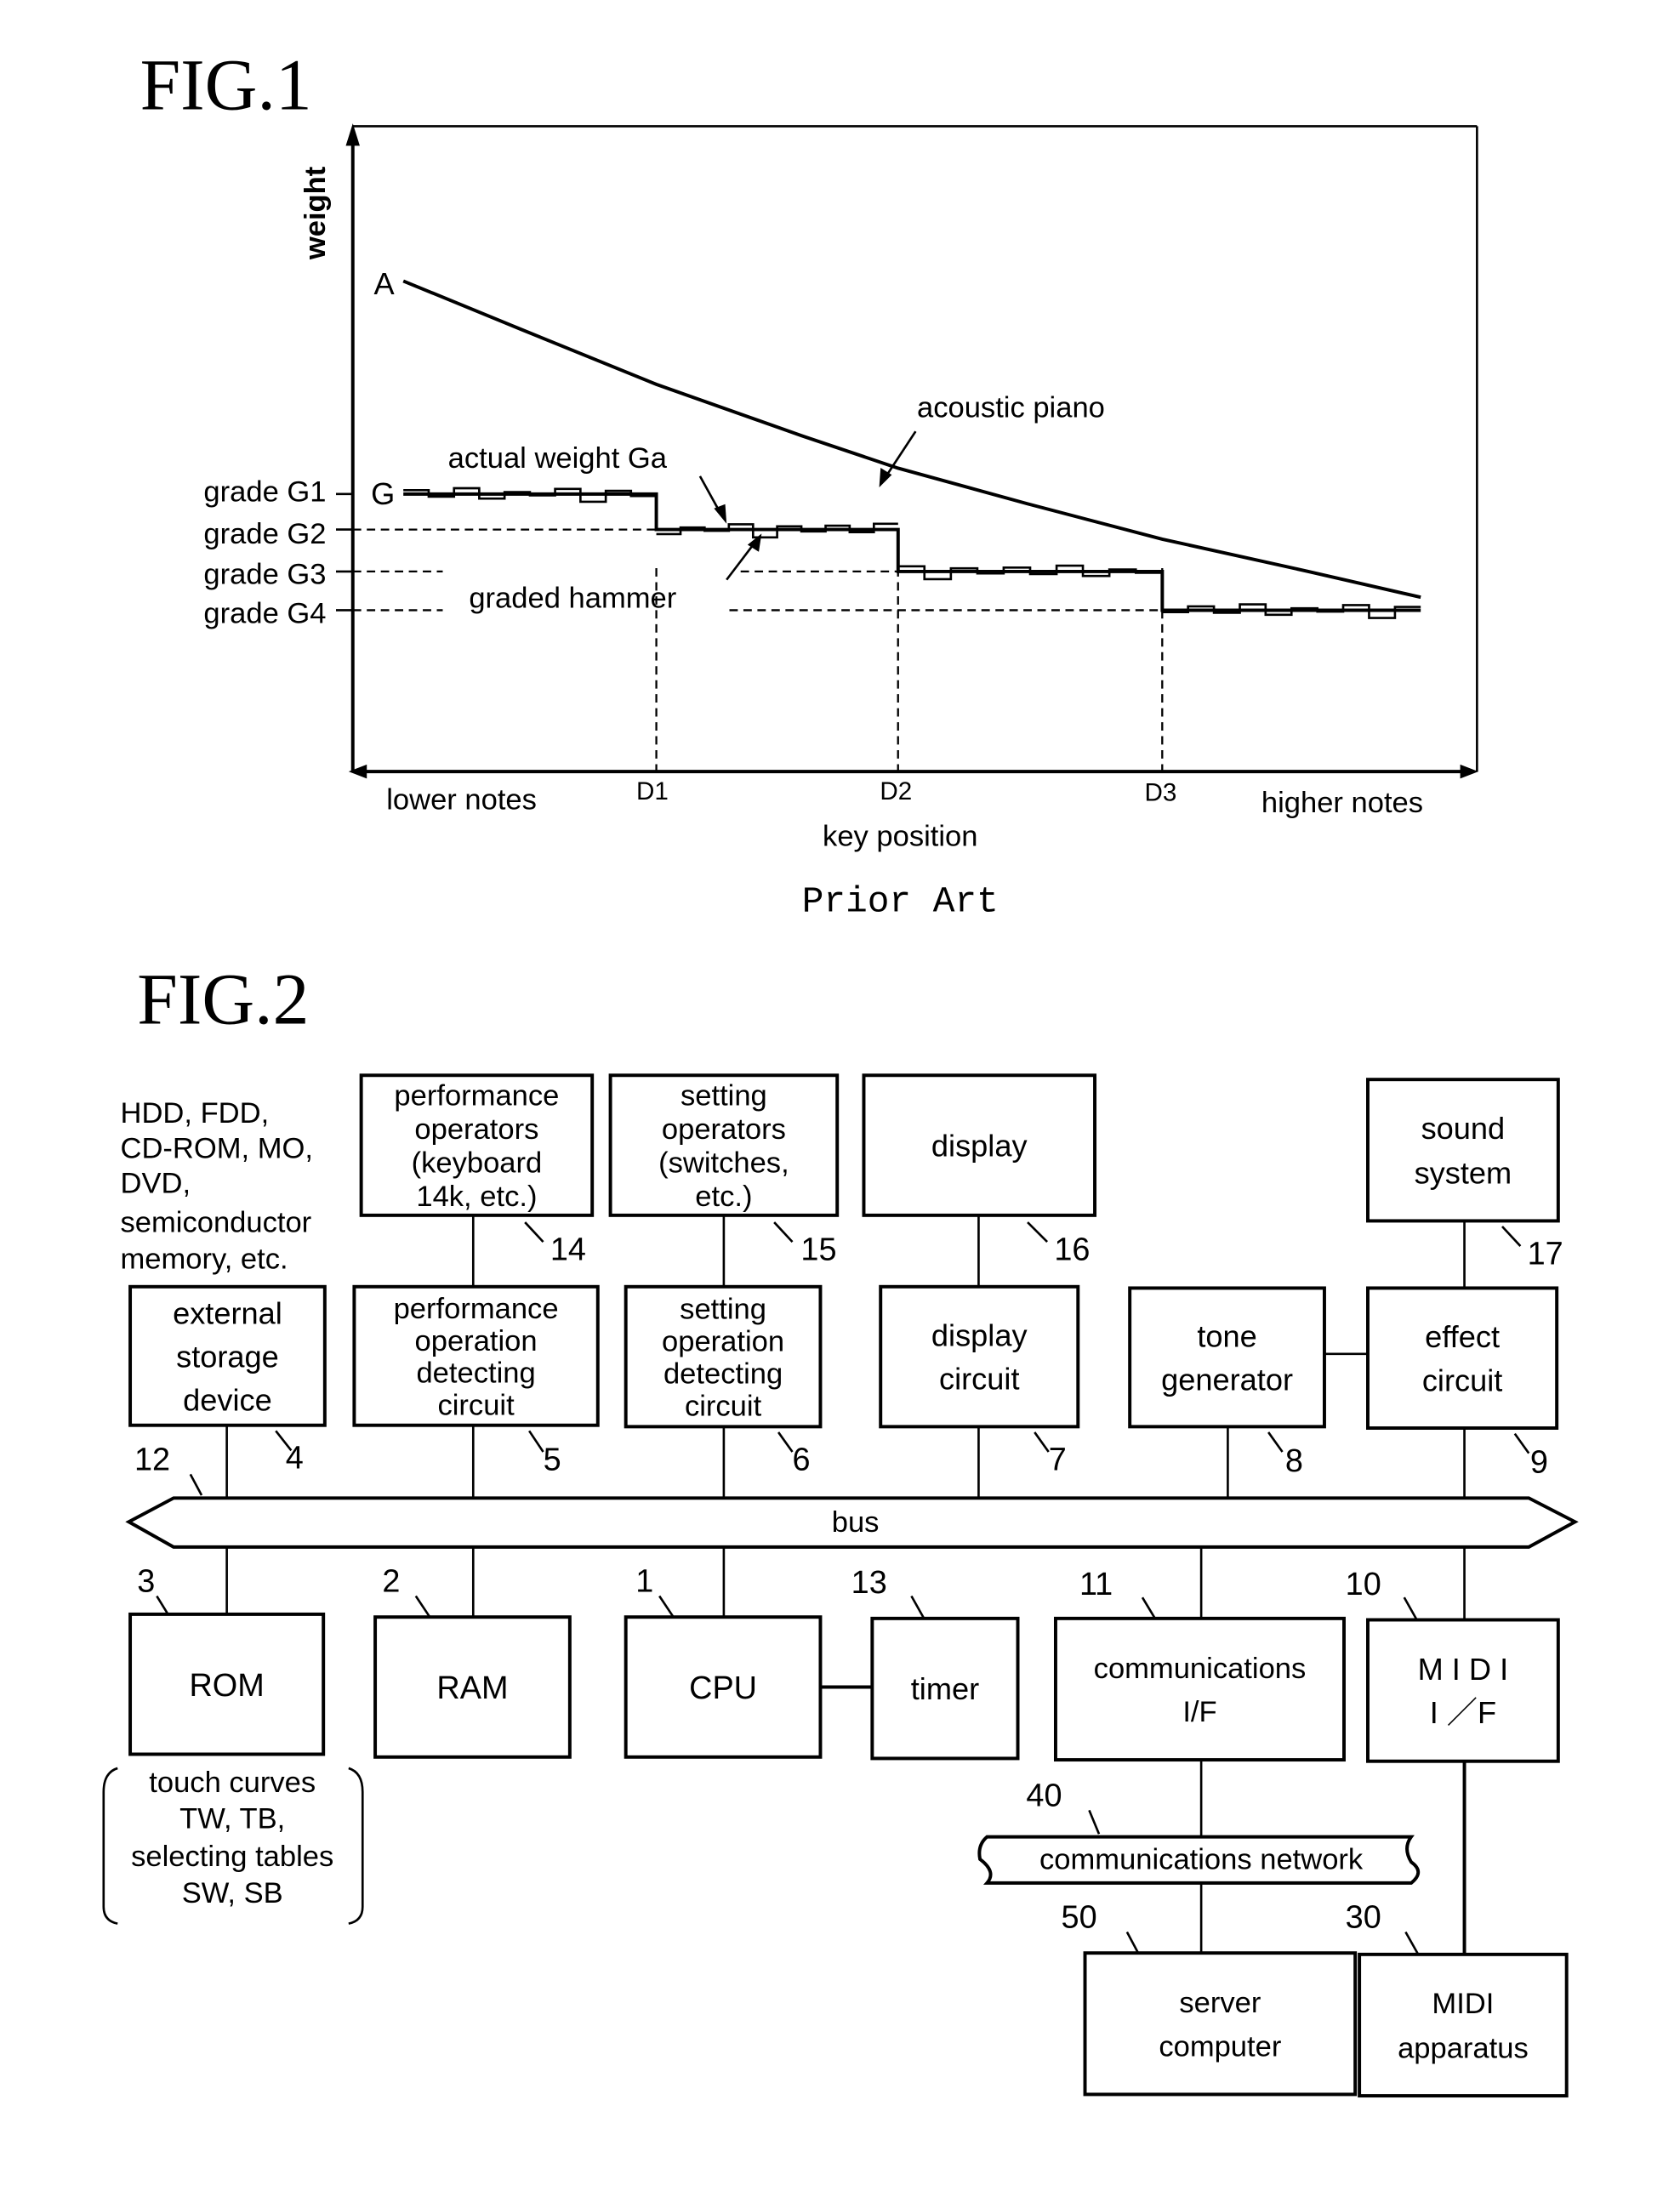 The height and width of the screenshot is (2208, 1680). Describe the element at coordinates (217, 1148) in the screenshot. I see `svg-text: CD-ROM, MO,` at that location.